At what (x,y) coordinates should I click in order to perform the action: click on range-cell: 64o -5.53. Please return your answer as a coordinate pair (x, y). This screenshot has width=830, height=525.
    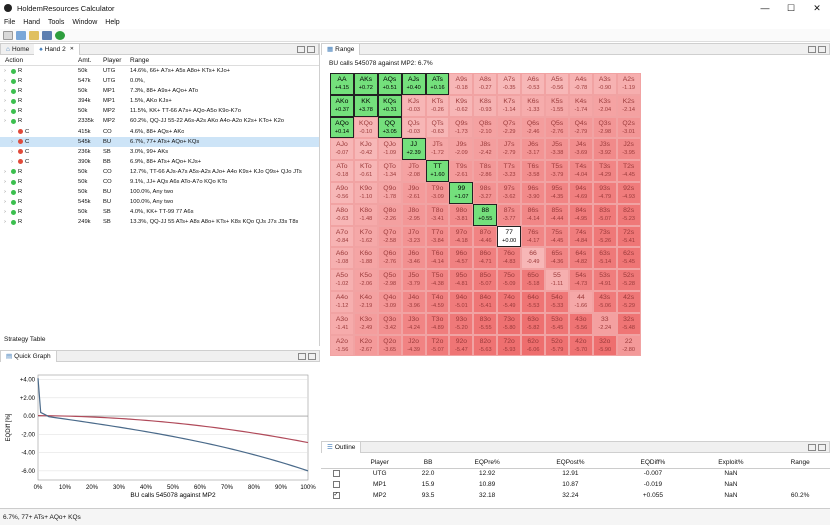
    Looking at the image, I should click on (533, 301).